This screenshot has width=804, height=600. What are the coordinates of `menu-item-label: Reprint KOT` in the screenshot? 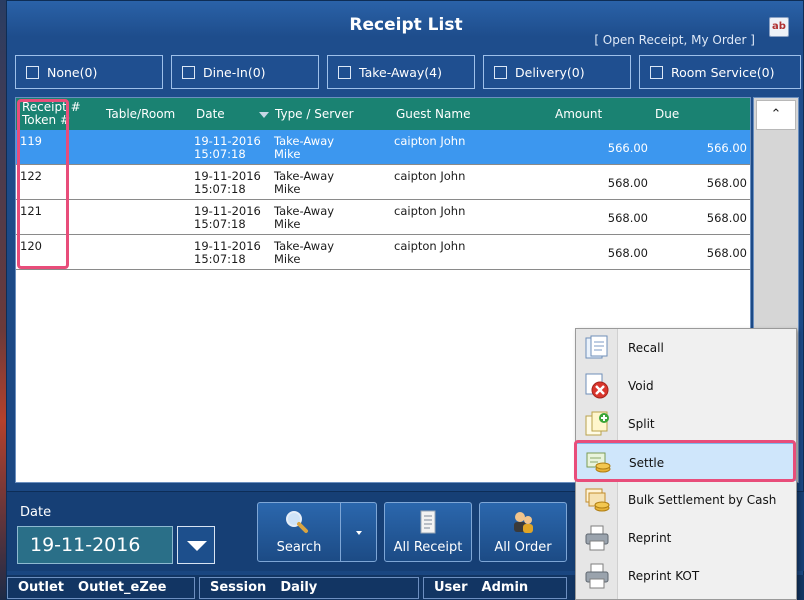 It's located at (664, 576).